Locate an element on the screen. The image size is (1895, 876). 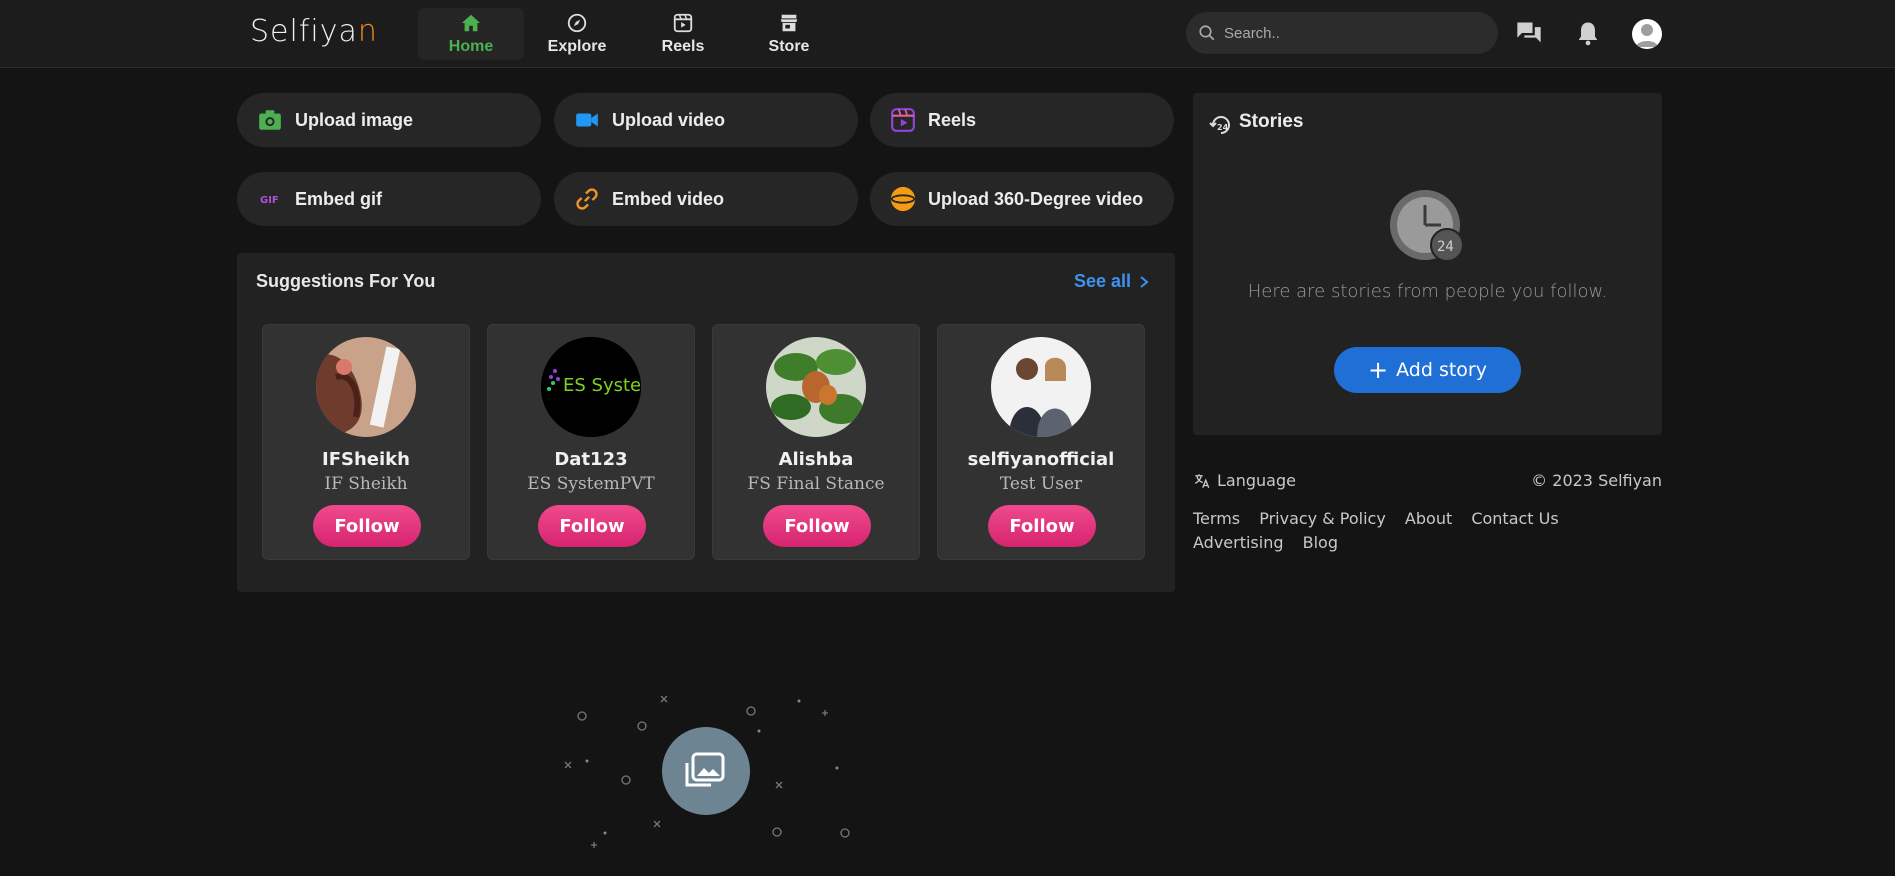
nav-store-label: Store is located at coordinates (789, 46).